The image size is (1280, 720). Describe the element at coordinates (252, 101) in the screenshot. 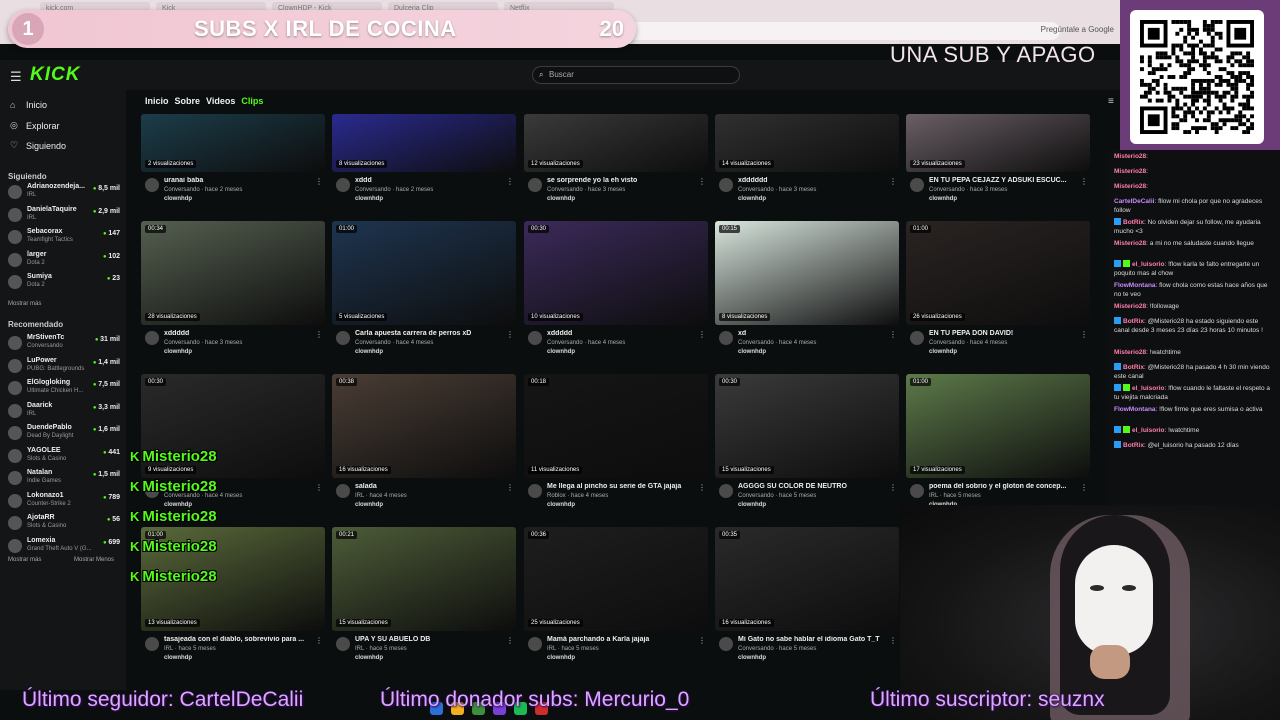

I see `tab-clips: Clips` at that location.